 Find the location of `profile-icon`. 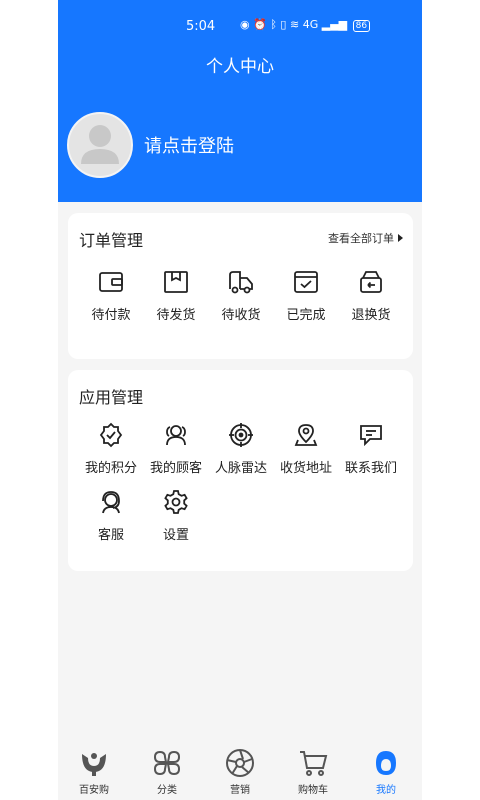

profile-icon is located at coordinates (386, 763).